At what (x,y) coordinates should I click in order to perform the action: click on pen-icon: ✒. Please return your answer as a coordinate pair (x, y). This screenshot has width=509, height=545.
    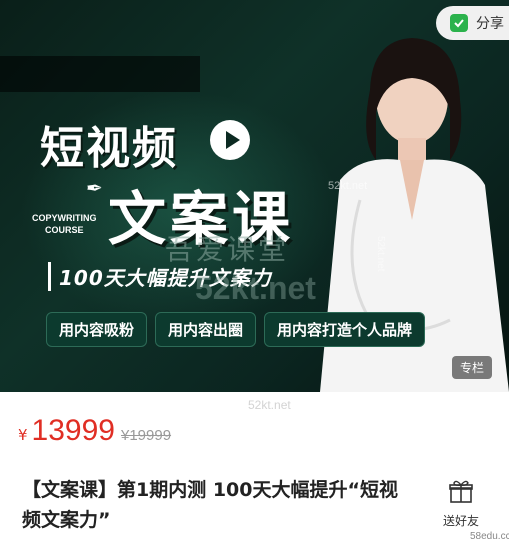
    Looking at the image, I should click on (94, 188).